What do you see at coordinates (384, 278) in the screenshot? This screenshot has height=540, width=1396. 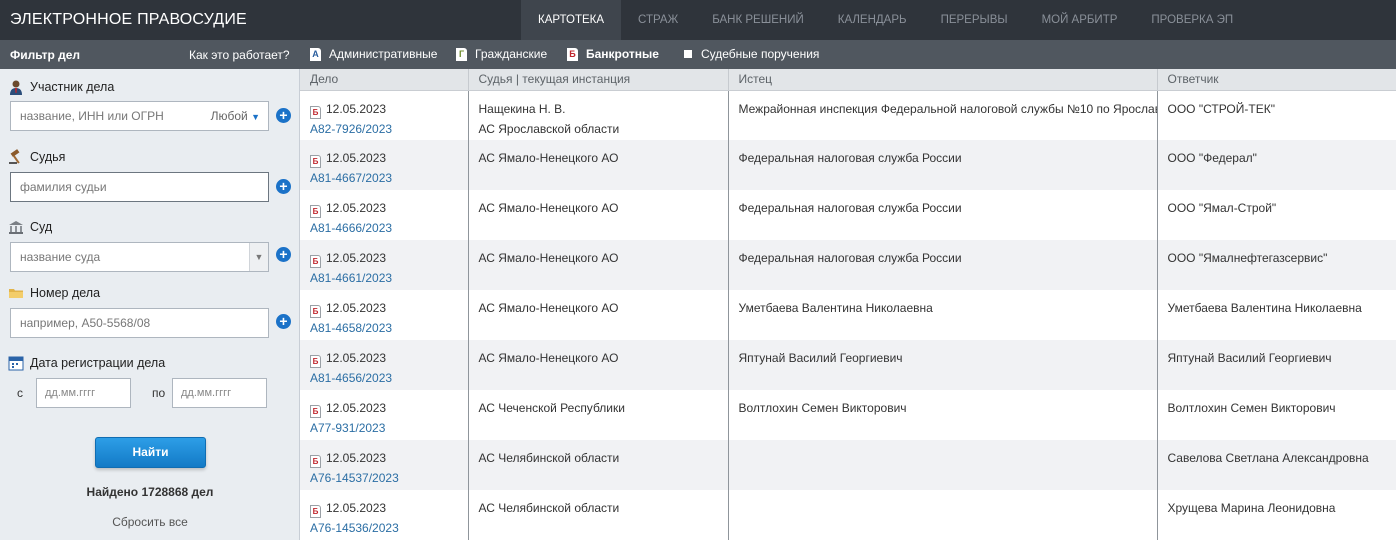 I see `case-number-link: А81-4661/2023` at bounding box center [384, 278].